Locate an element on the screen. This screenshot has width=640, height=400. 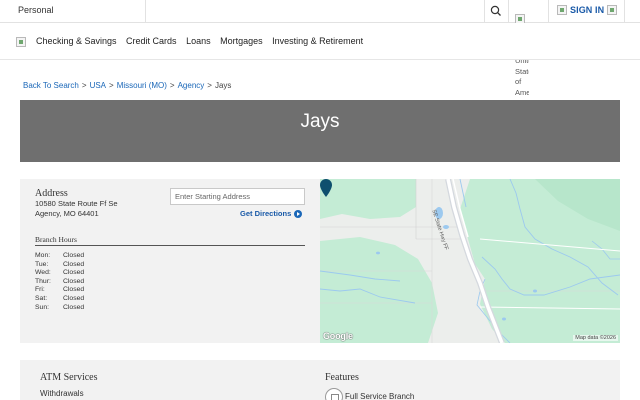
page-title: Jays is located at coordinates (320, 121).